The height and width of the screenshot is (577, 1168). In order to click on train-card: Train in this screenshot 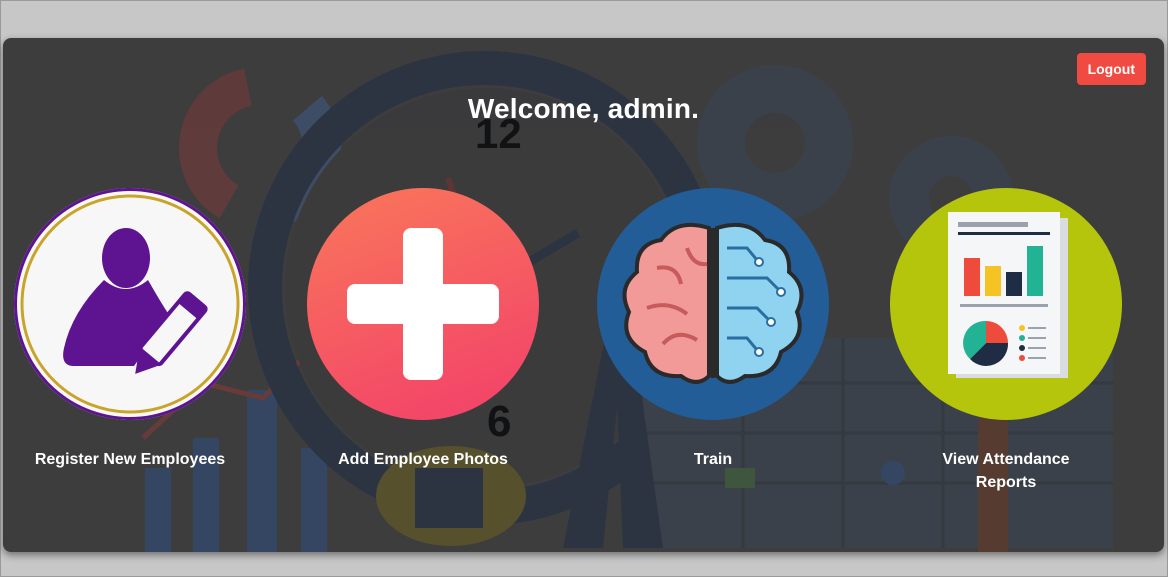, I will do `click(713, 329)`.